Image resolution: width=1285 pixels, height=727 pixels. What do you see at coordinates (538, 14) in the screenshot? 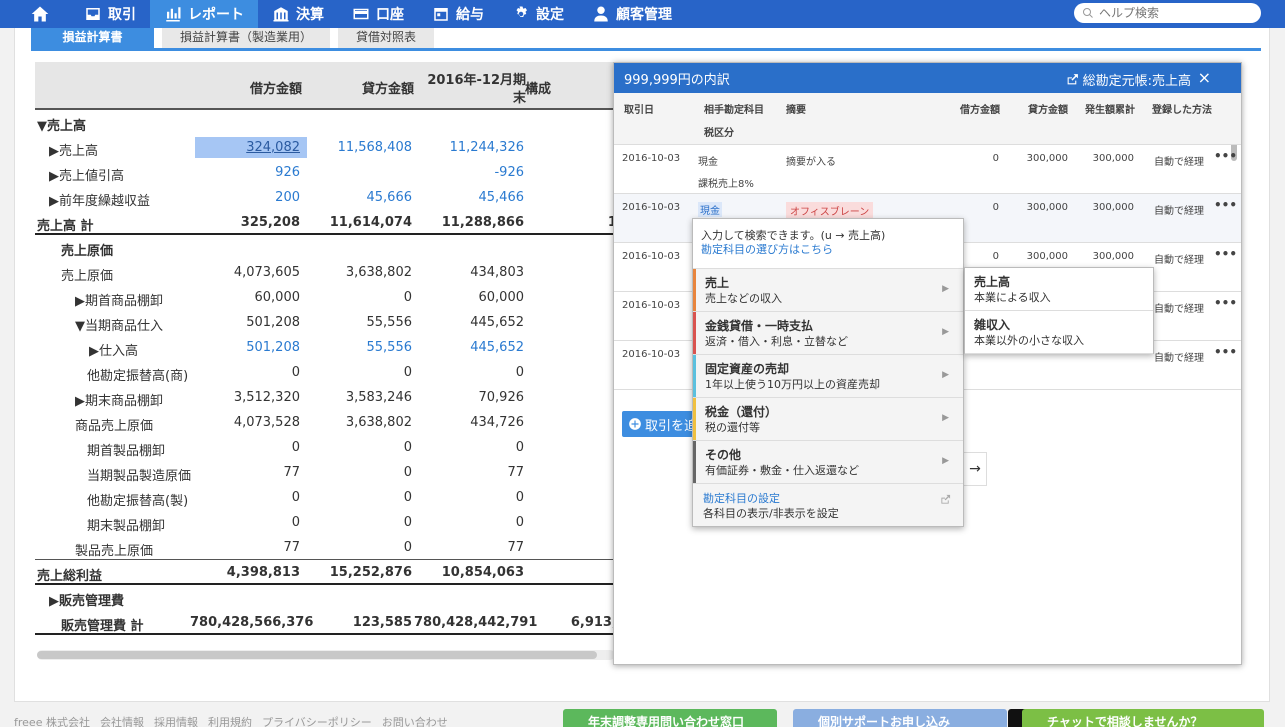
I see `nav-item-settings: 設定` at bounding box center [538, 14].